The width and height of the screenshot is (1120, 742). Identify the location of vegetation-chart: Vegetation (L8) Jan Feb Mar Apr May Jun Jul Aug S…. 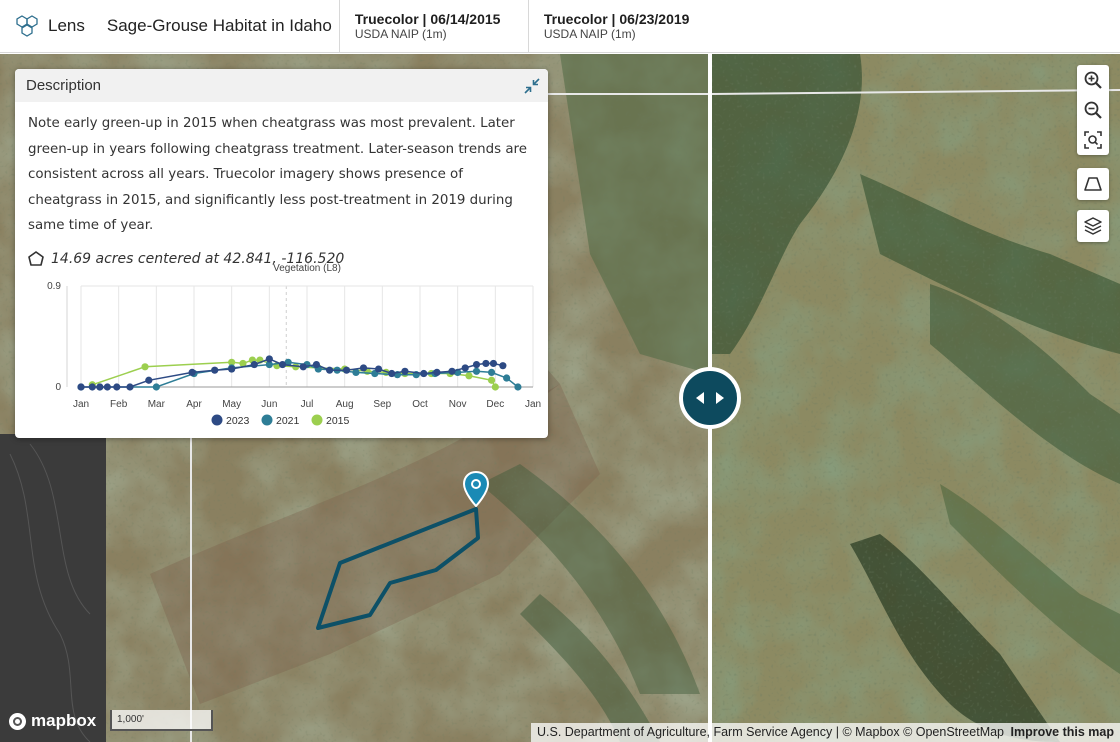
(281, 347).